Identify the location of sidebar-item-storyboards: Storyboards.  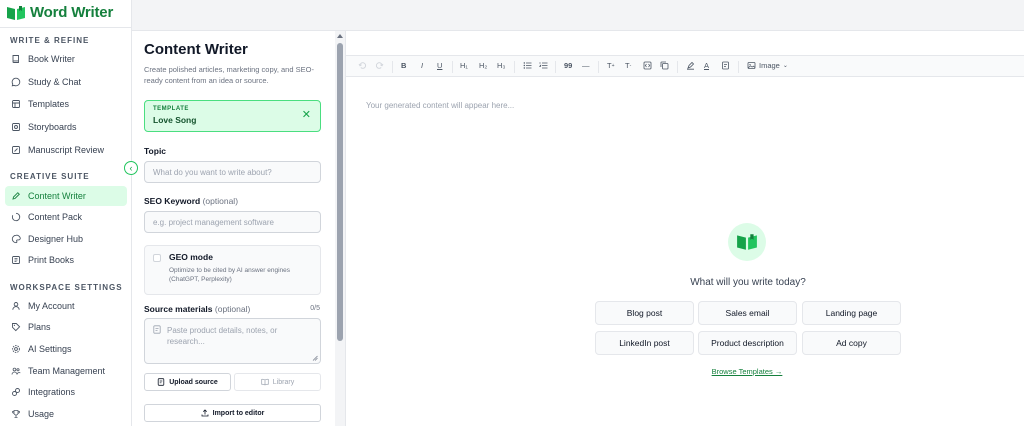
(66, 127).